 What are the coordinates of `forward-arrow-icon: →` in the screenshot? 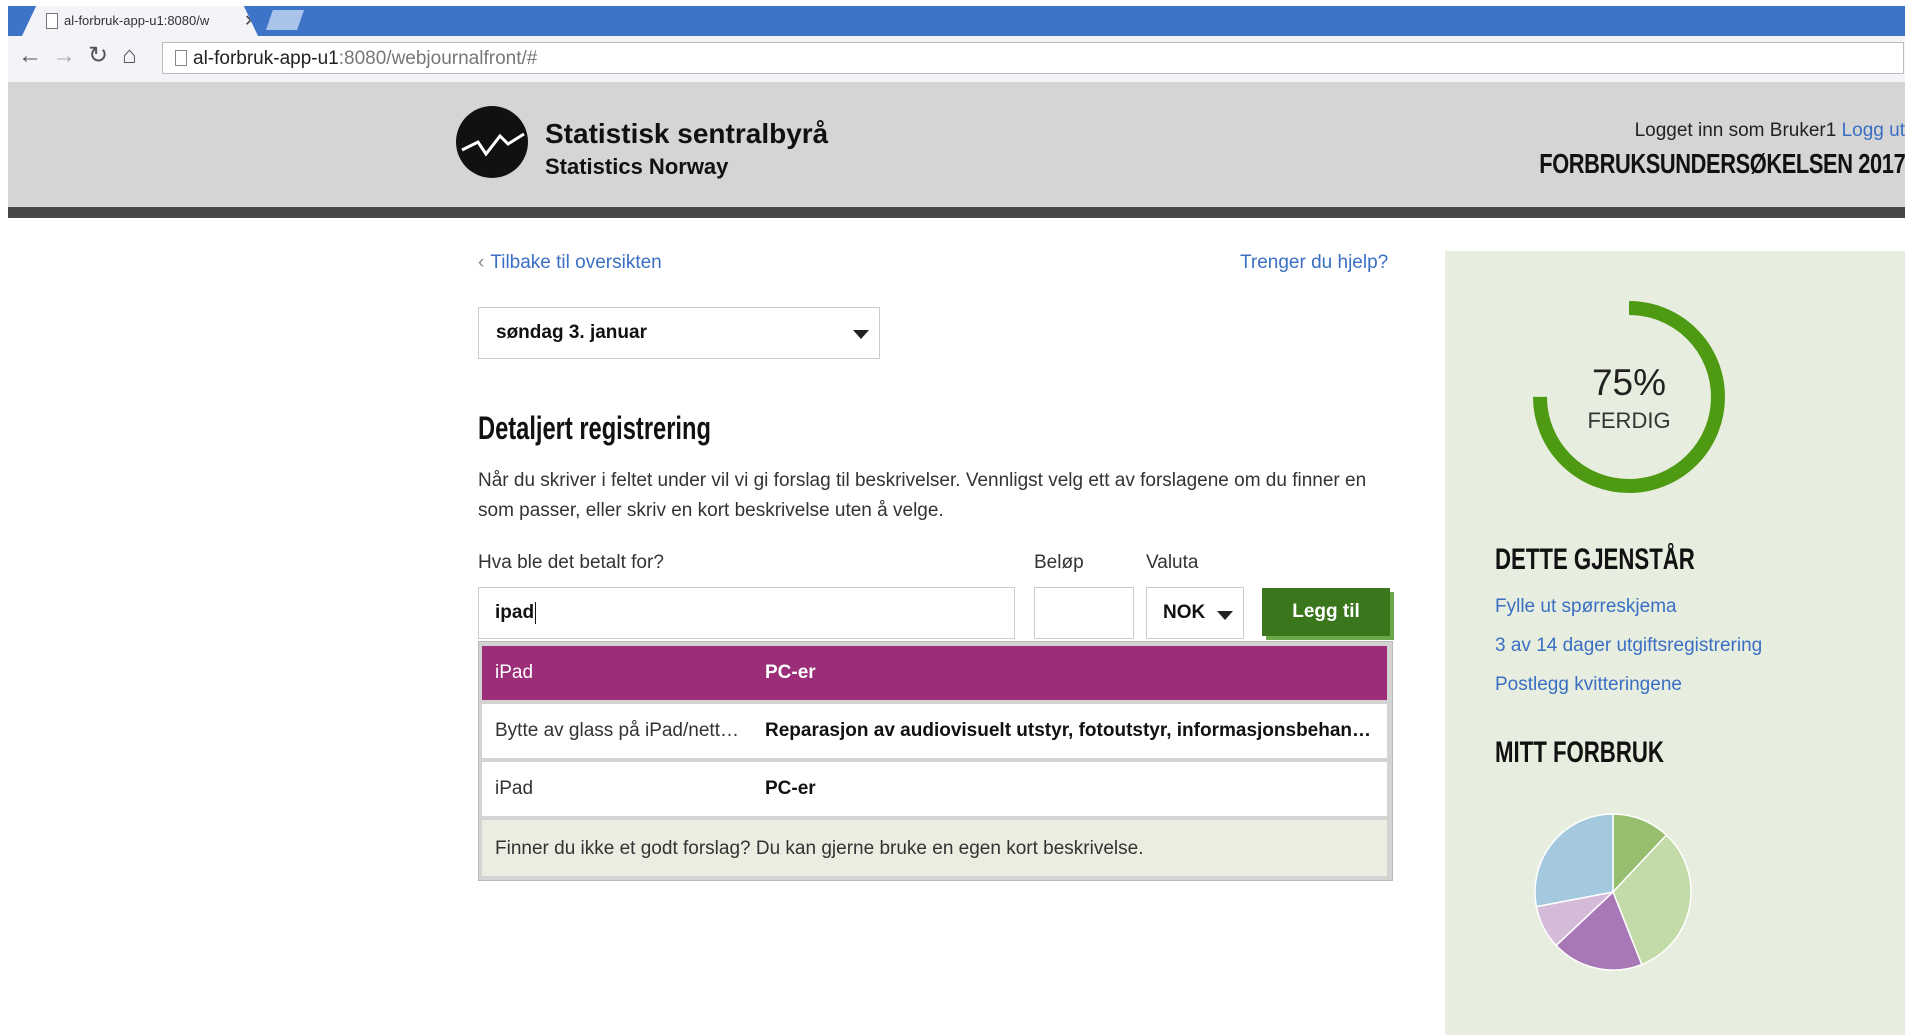 It's located at (64, 56).